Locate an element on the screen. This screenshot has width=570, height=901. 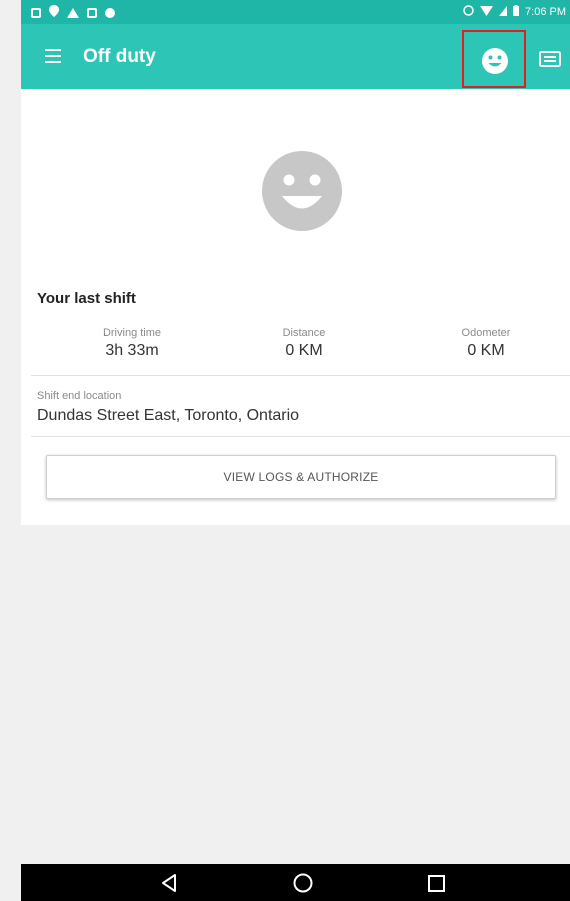
logbook-icon is located at coordinates (550, 59).